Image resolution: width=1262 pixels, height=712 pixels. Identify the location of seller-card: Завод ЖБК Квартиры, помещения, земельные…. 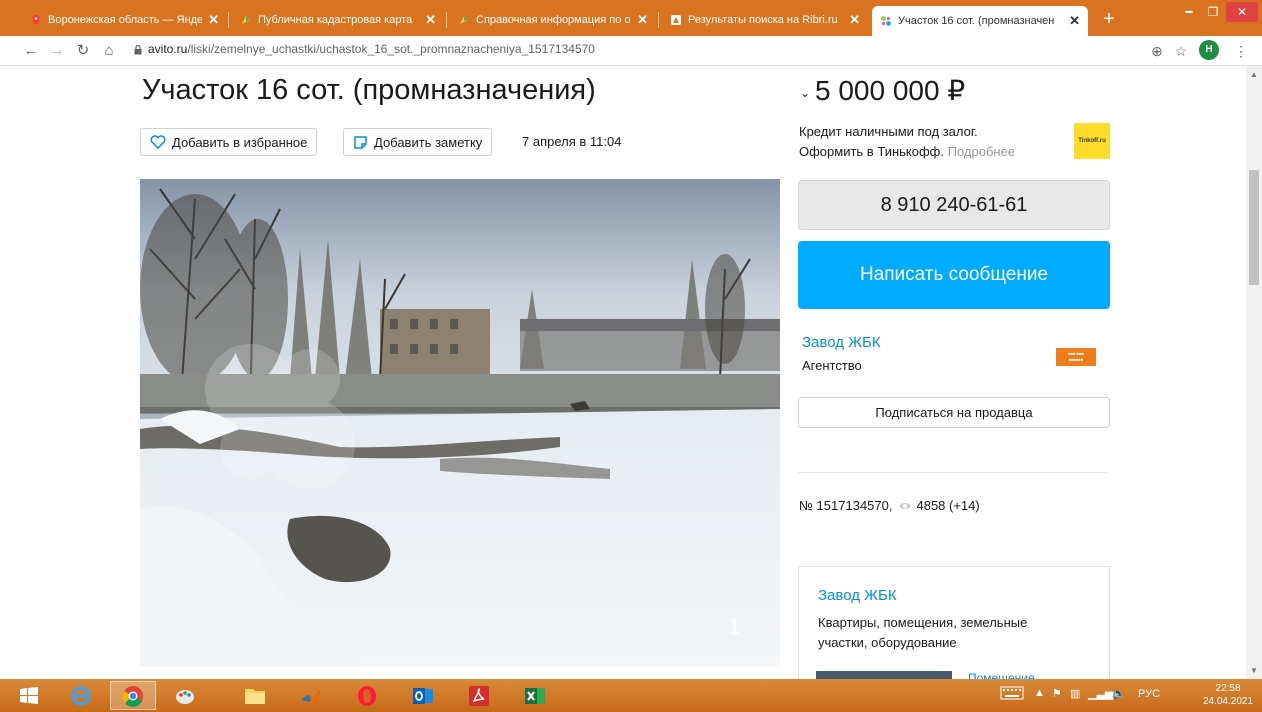
(954, 622).